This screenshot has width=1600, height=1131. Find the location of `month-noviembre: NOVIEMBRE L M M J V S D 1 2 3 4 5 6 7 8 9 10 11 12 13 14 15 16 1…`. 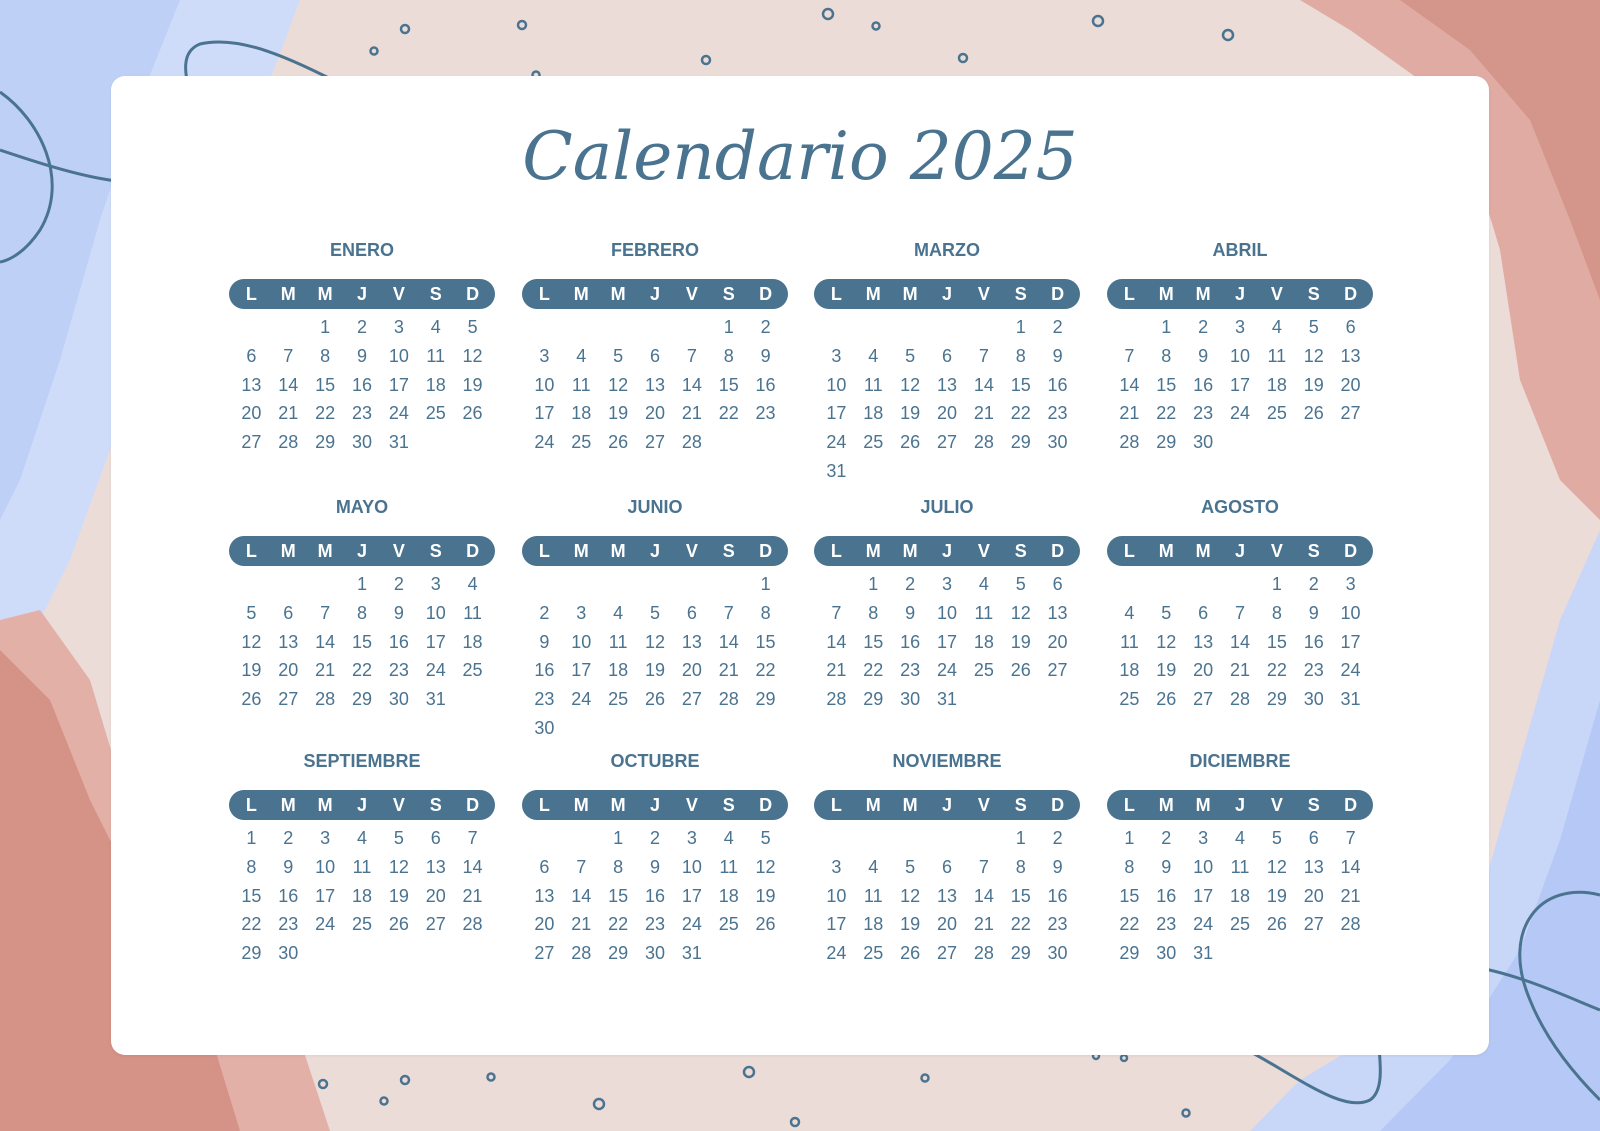

month-noviembre: NOVIEMBRE L M M J V S D 1 2 3 4 5 6 7 8 9 10 11 12 13 14 15 16 1… is located at coordinates (947, 859).